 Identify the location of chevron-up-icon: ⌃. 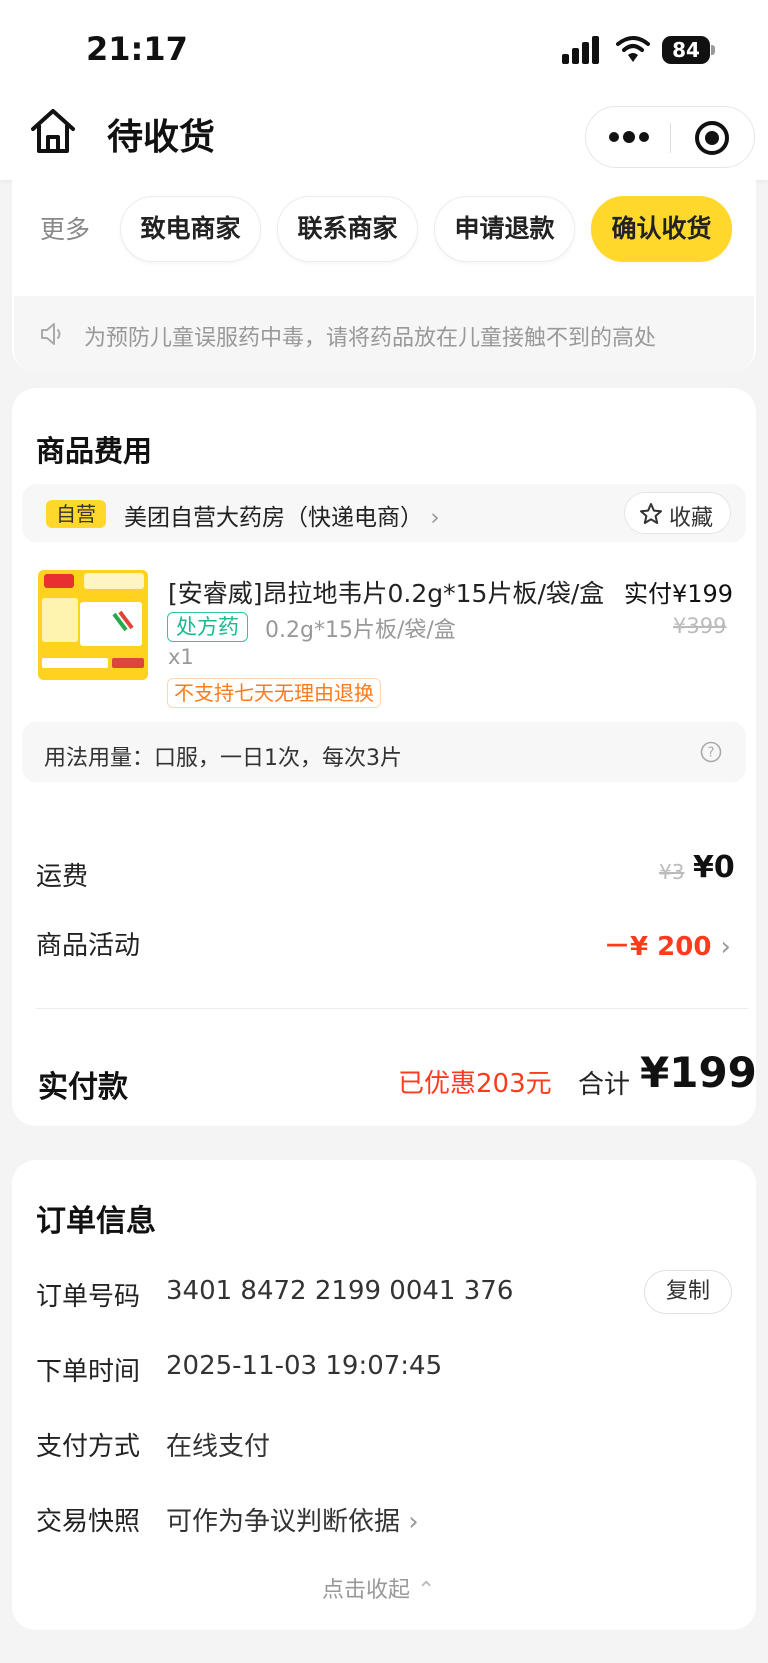
(426, 1590).